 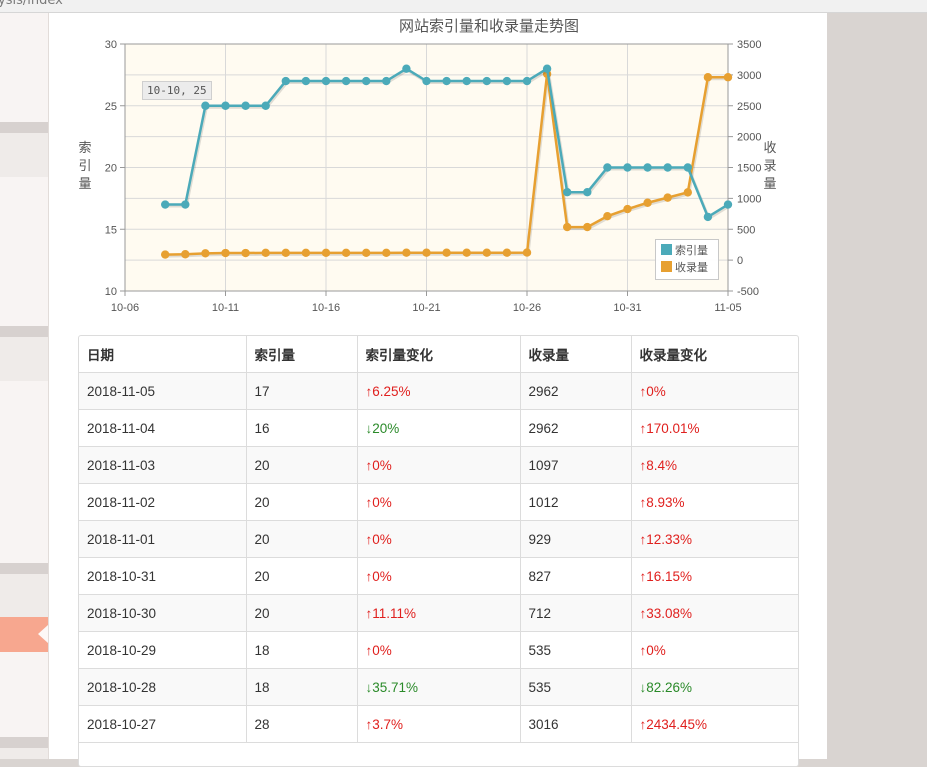 What do you see at coordinates (438, 465) in the screenshot?
I see `table-row: 2018-11-03 20 ↑0% 1097 ↑8.4%` at bounding box center [438, 465].